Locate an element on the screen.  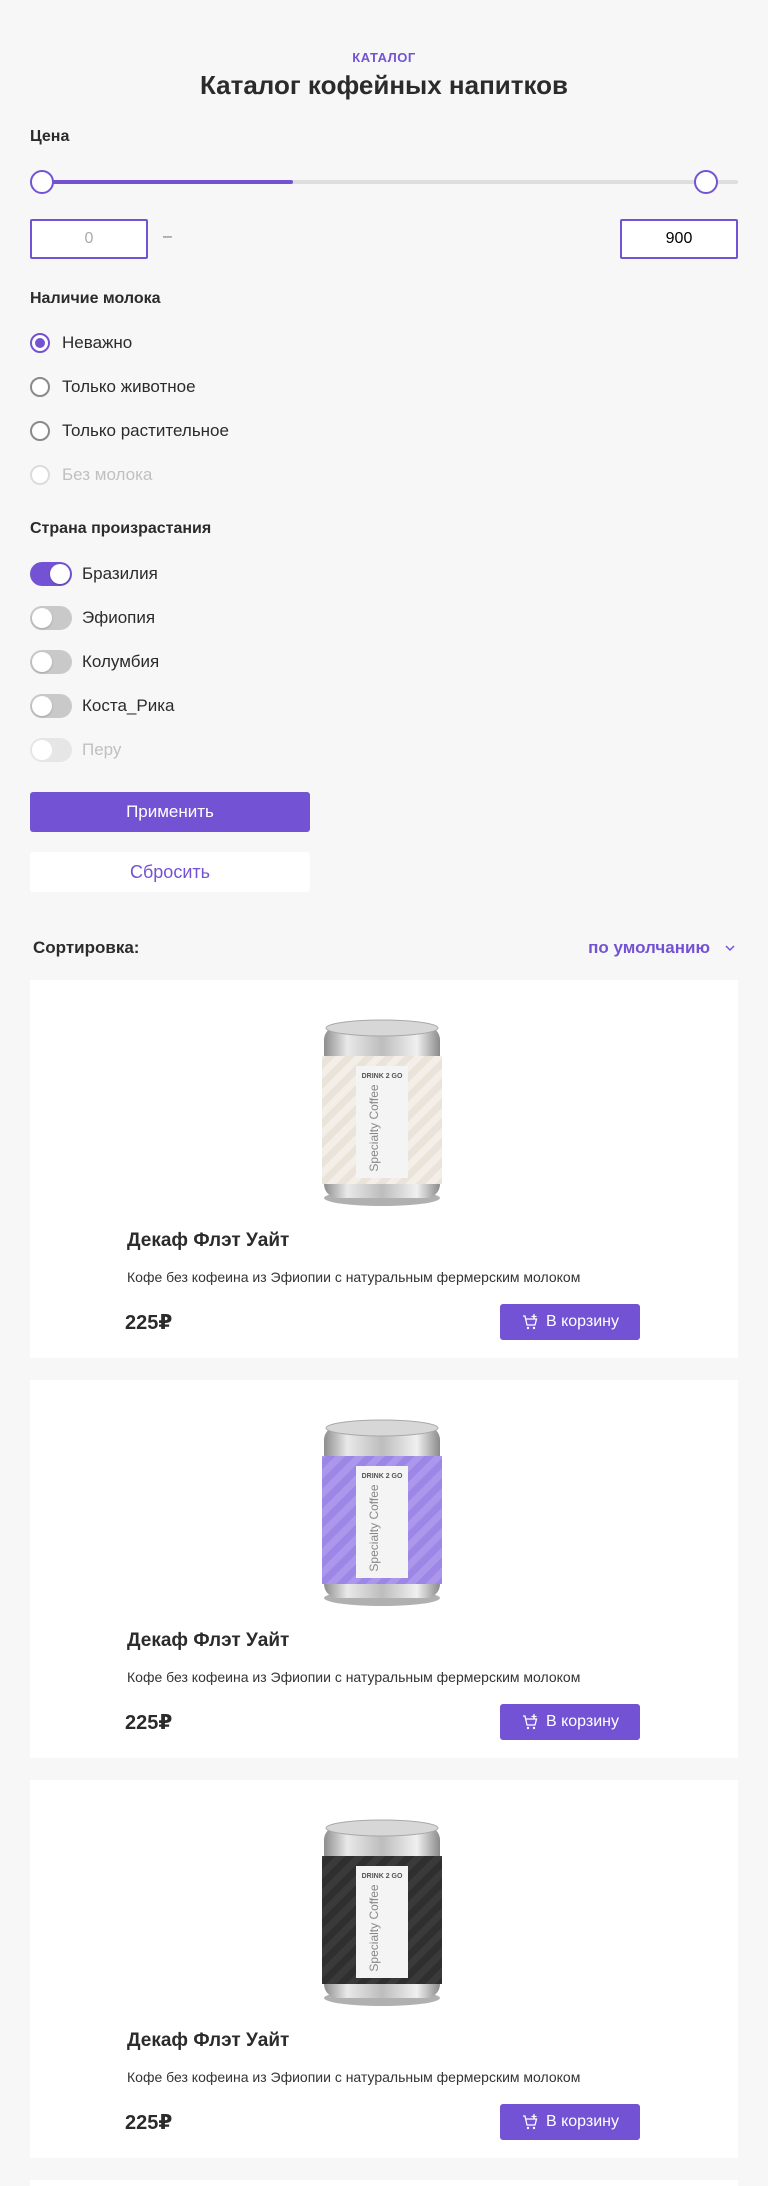
country-label: Коста_Рика is located at coordinates (128, 705).